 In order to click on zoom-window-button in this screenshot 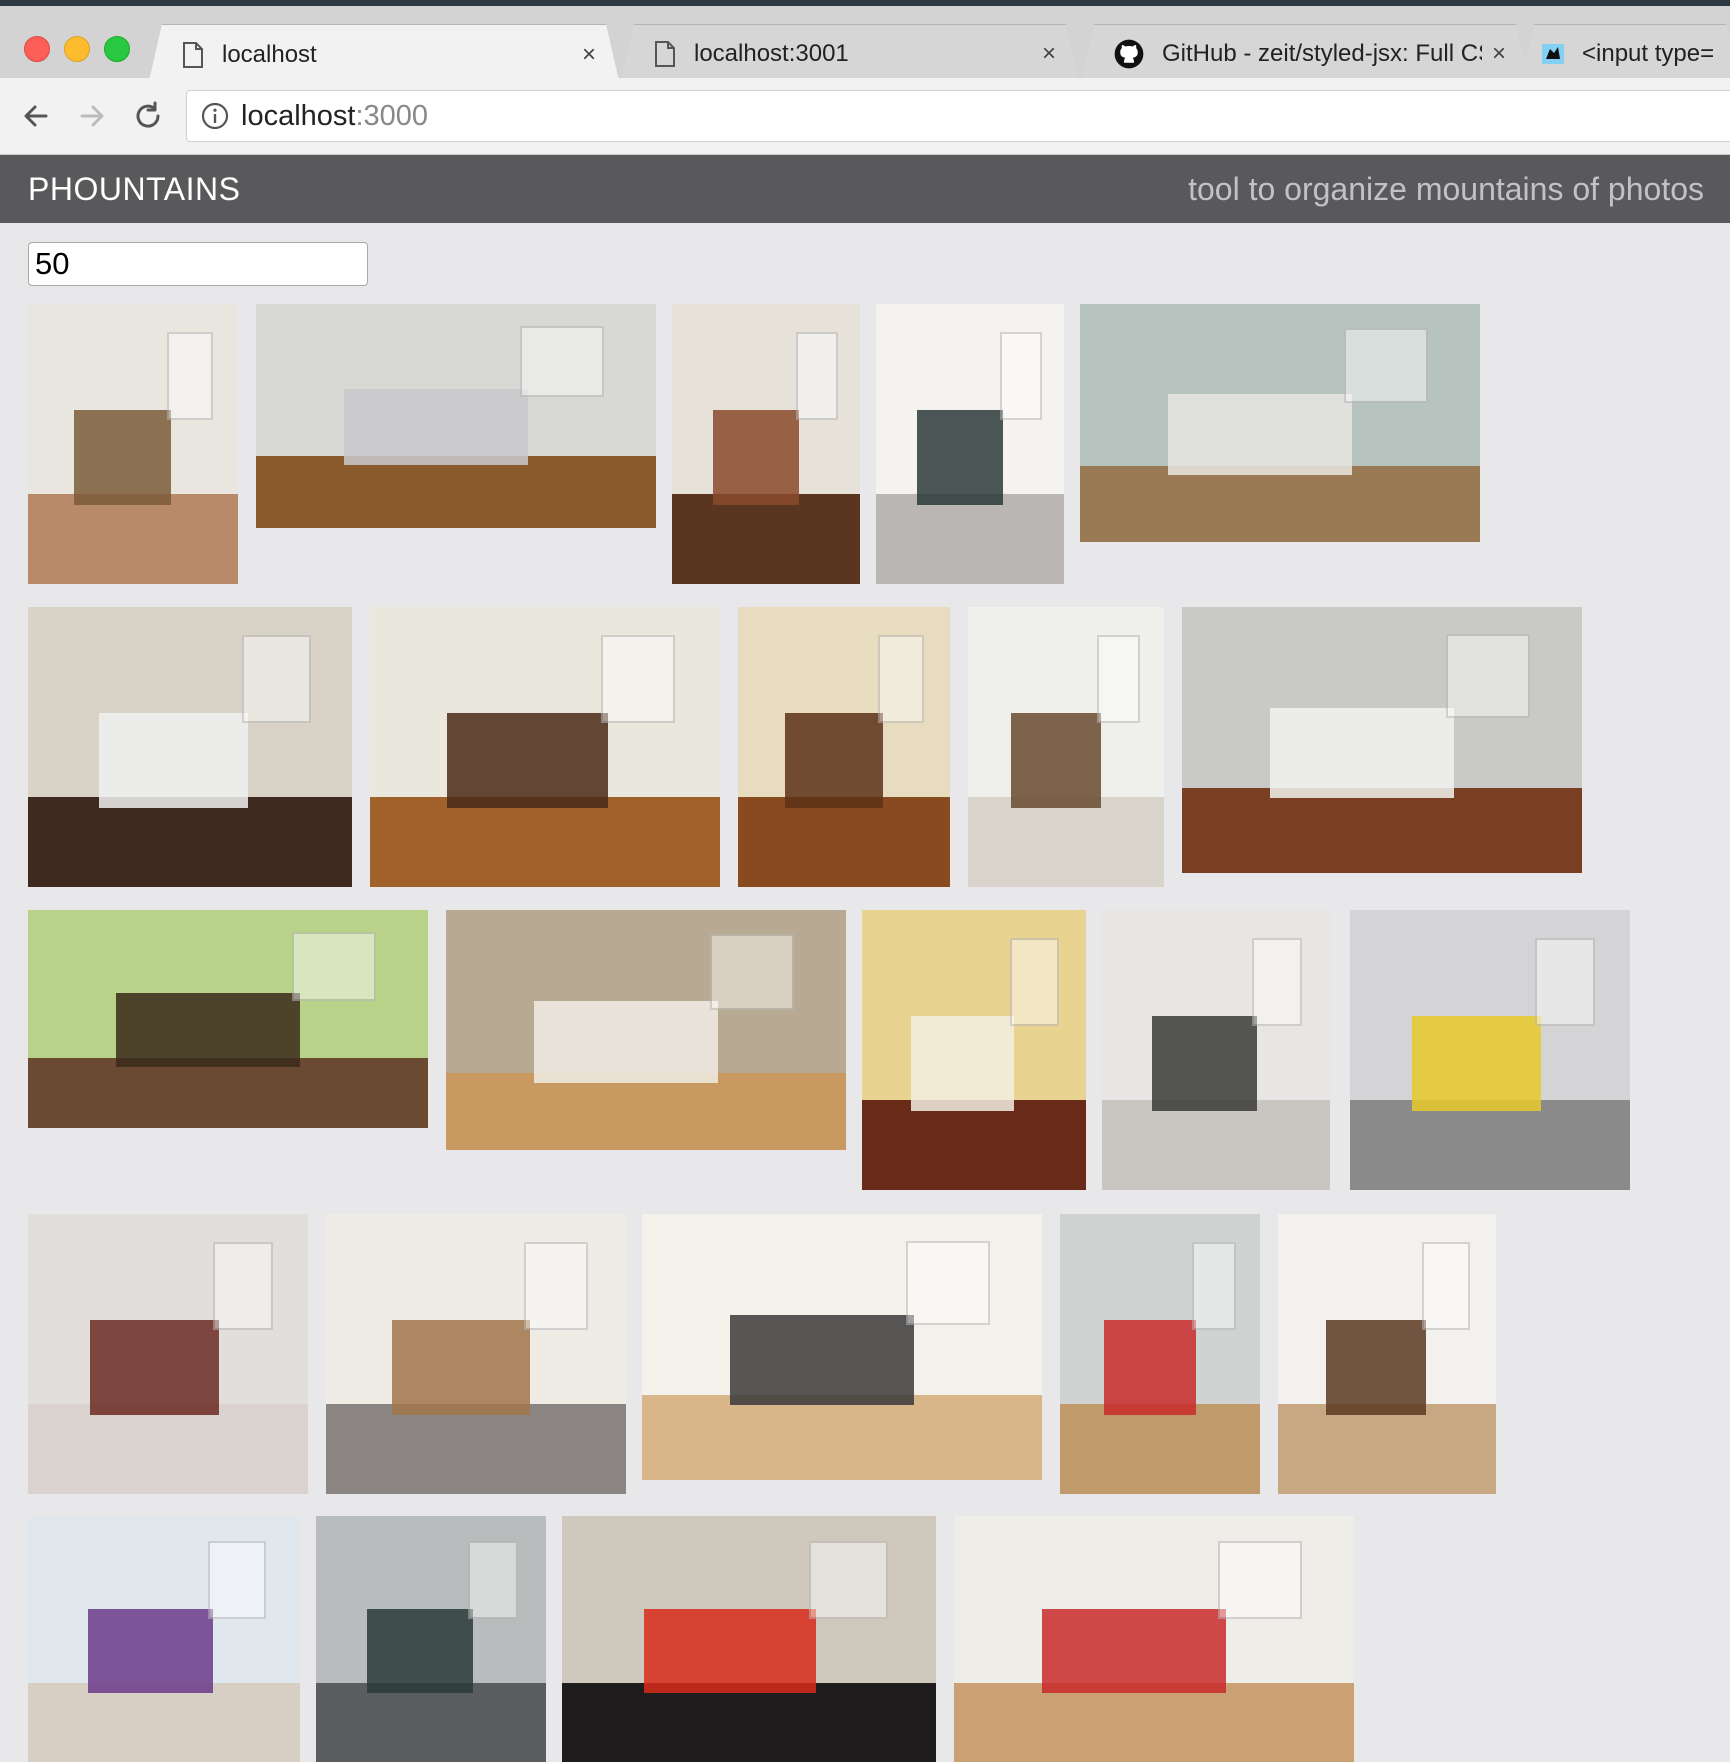, I will do `click(117, 49)`.